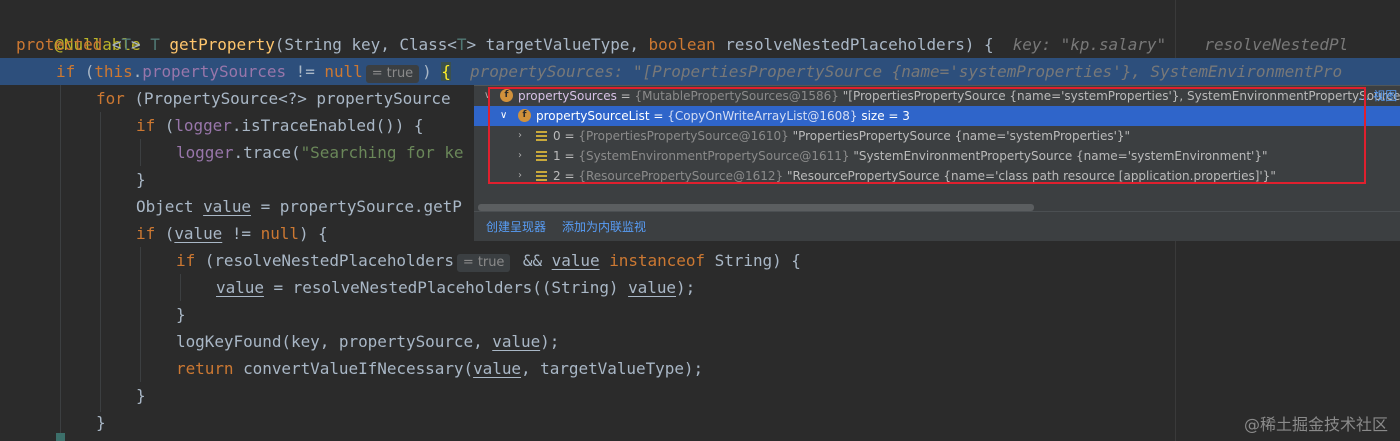  I want to click on code-line-1: @Nullable, so click(78, 29).